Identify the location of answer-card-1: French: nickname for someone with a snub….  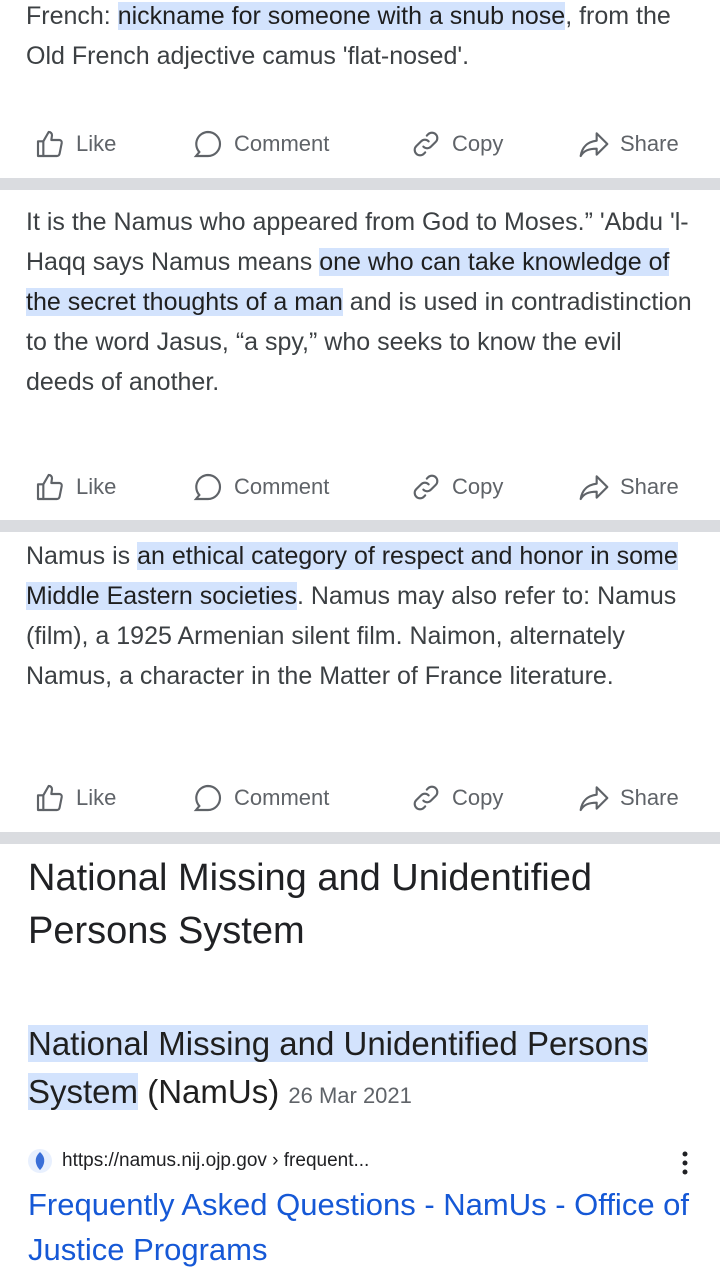
(360, 38).